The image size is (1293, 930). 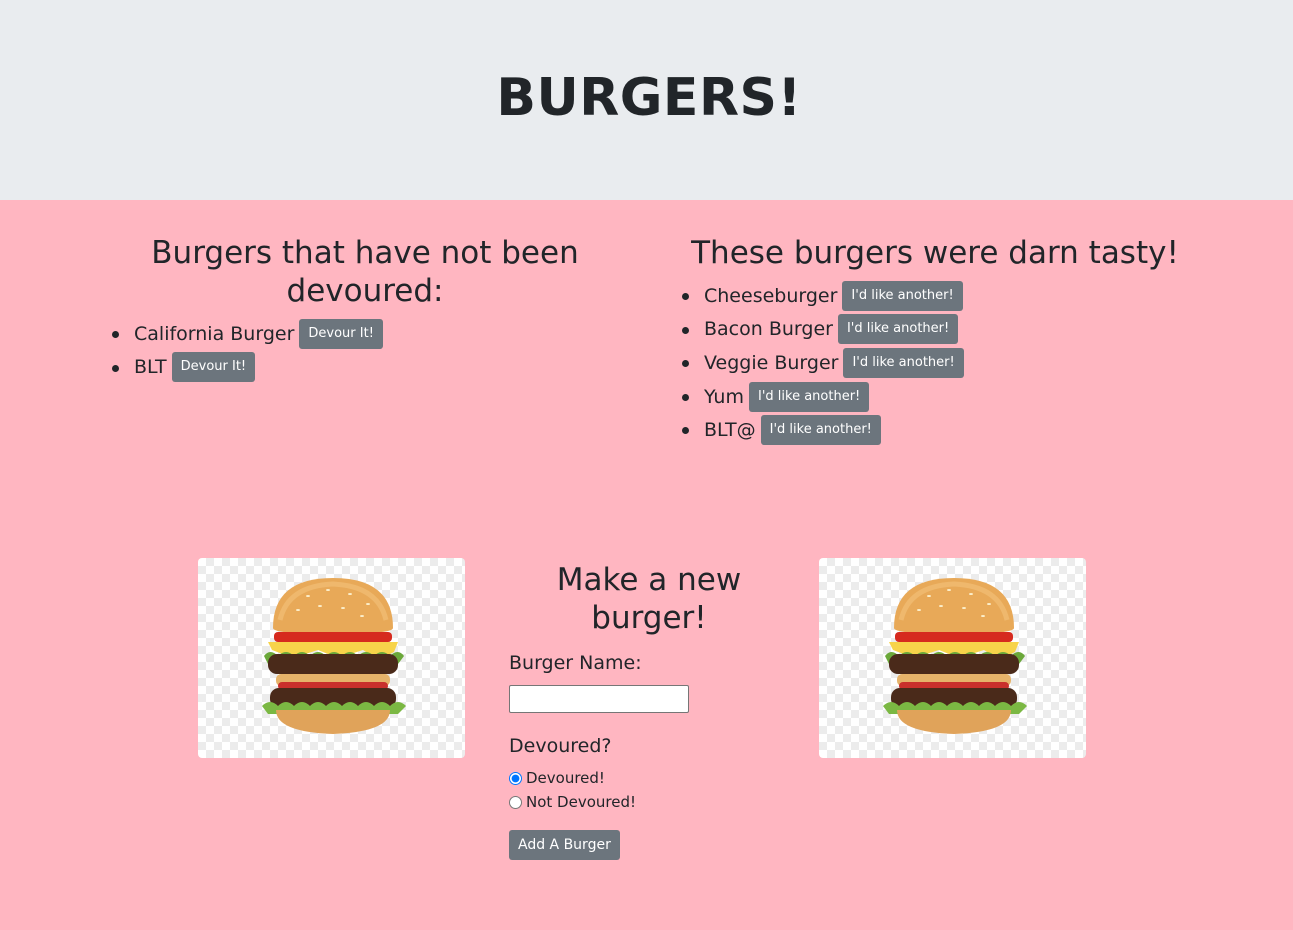 I want to click on burger-name-input, so click(x=599, y=699).